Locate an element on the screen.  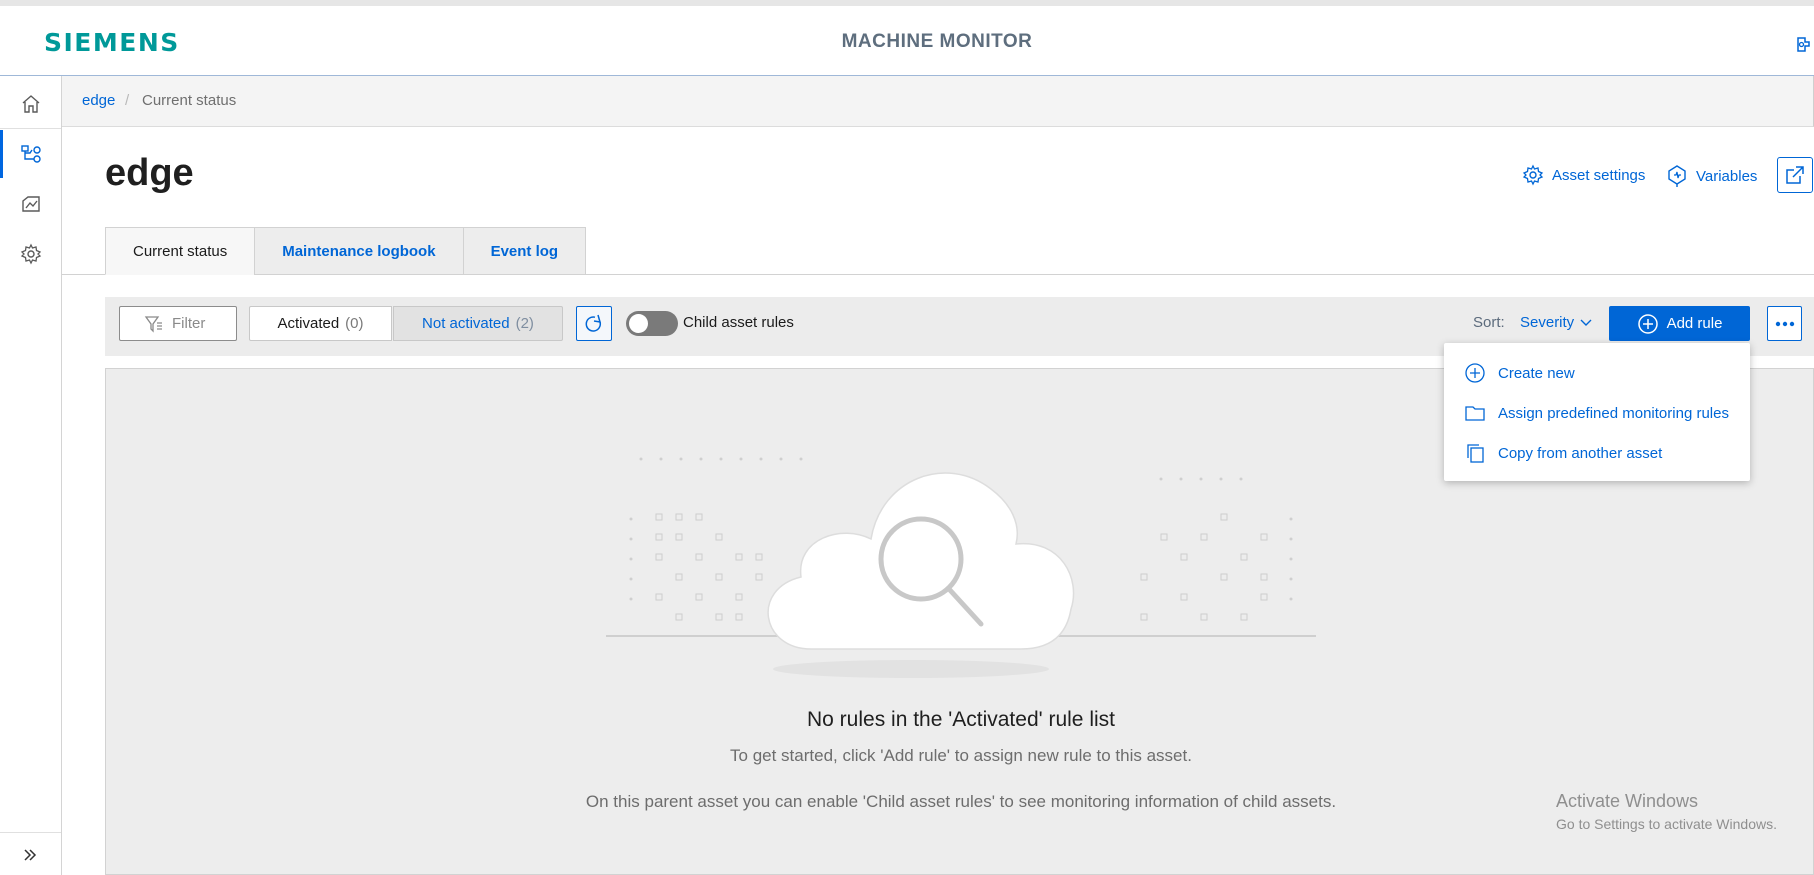
windows-activation-title: Activate Windows is located at coordinates (1627, 801).